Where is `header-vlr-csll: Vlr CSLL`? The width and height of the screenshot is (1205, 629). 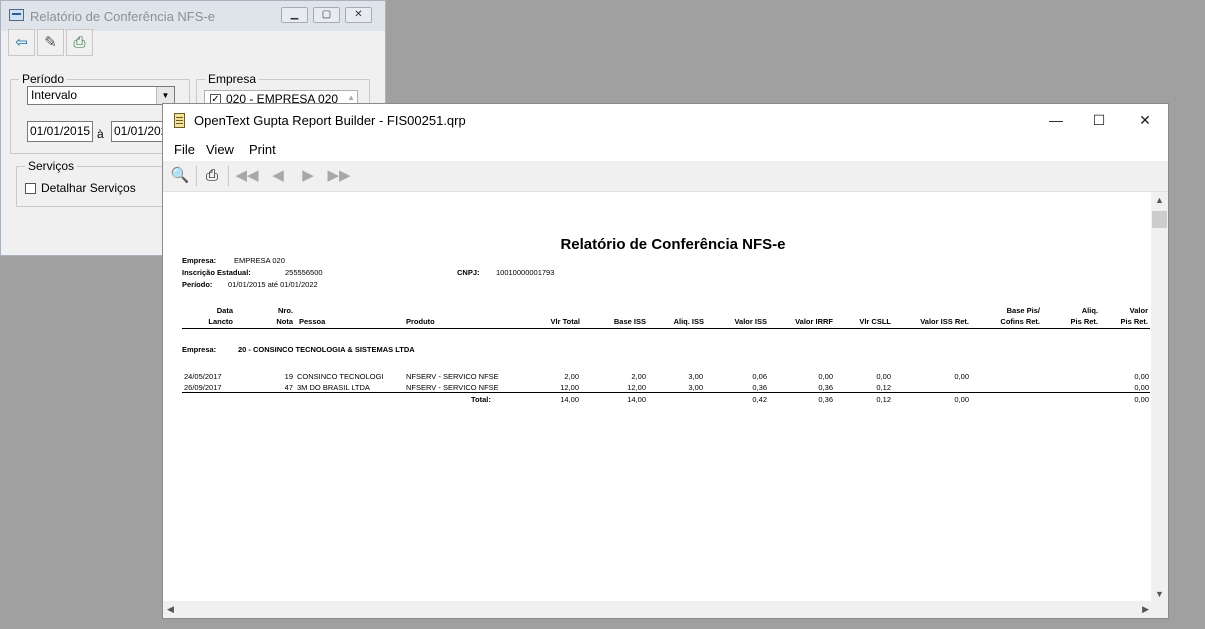
header-vlr-csll: Vlr CSLL is located at coordinates (875, 321).